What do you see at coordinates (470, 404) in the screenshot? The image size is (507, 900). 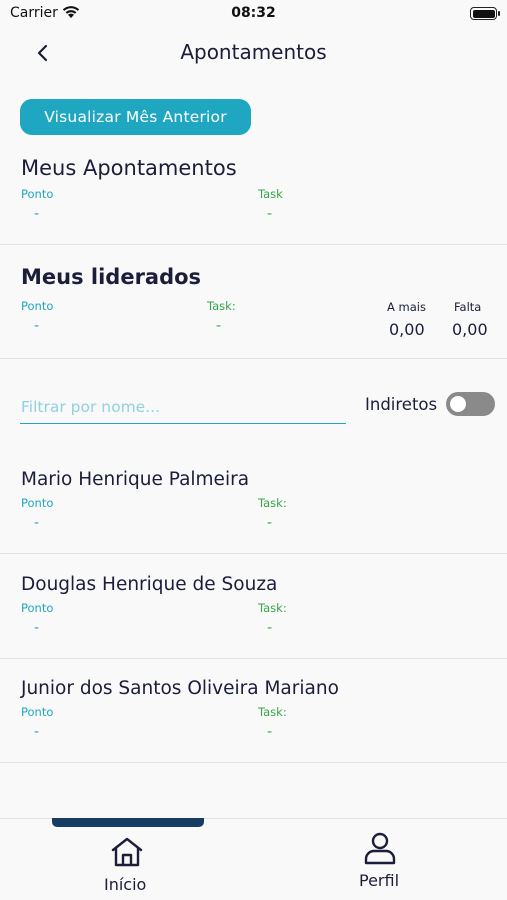 I see `indirect-toggle` at bounding box center [470, 404].